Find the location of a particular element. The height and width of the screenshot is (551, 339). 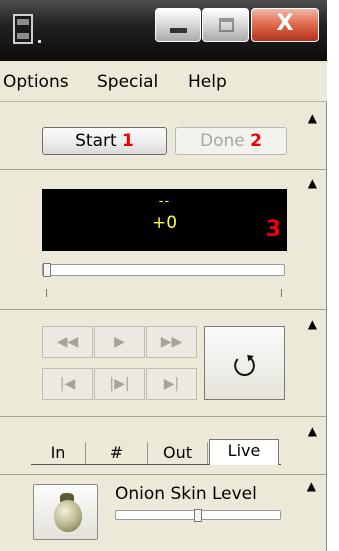

play-icon: ▶ is located at coordinates (119, 342).